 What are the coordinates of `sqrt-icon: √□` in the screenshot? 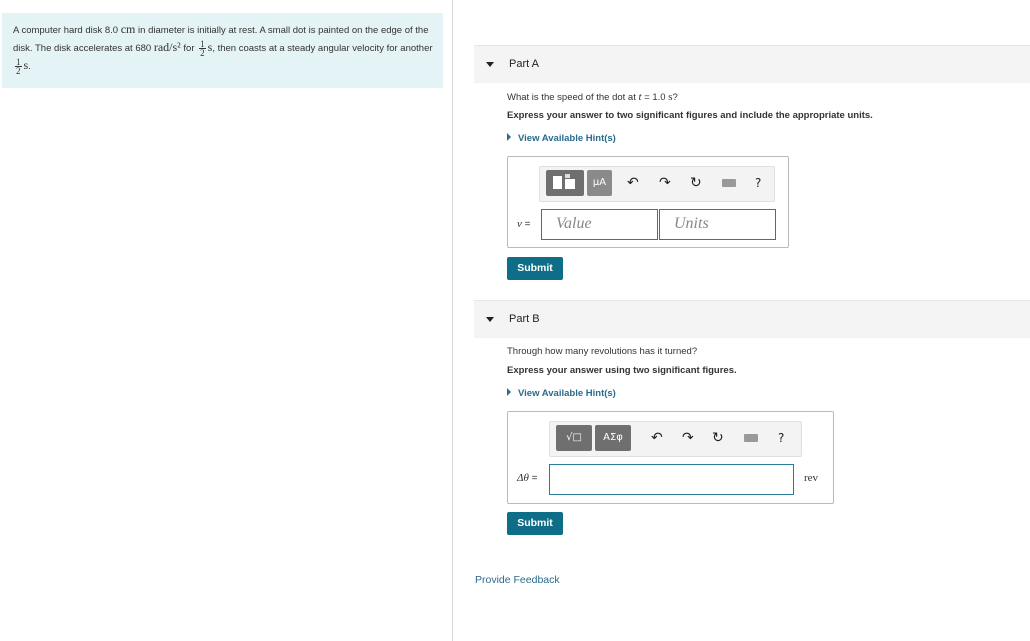 It's located at (574, 438).